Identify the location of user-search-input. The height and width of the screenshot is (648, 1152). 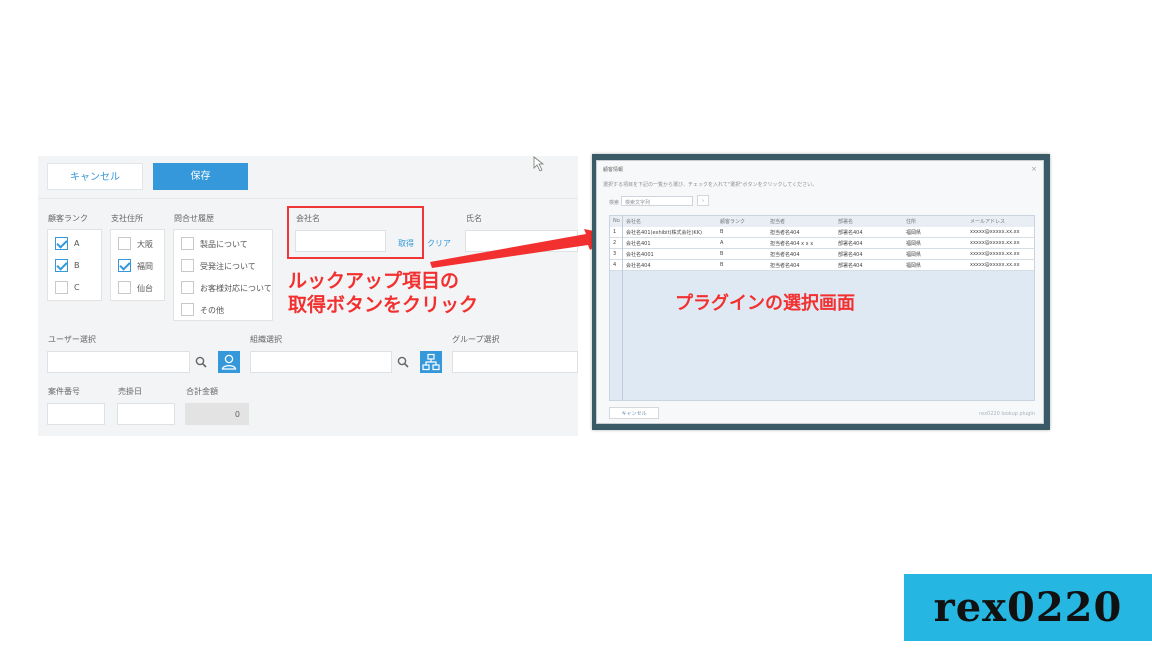
(118, 362).